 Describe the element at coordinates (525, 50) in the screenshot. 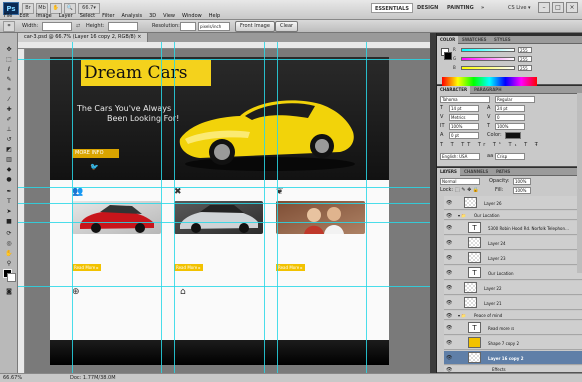

I see `value-r: 255` at that location.